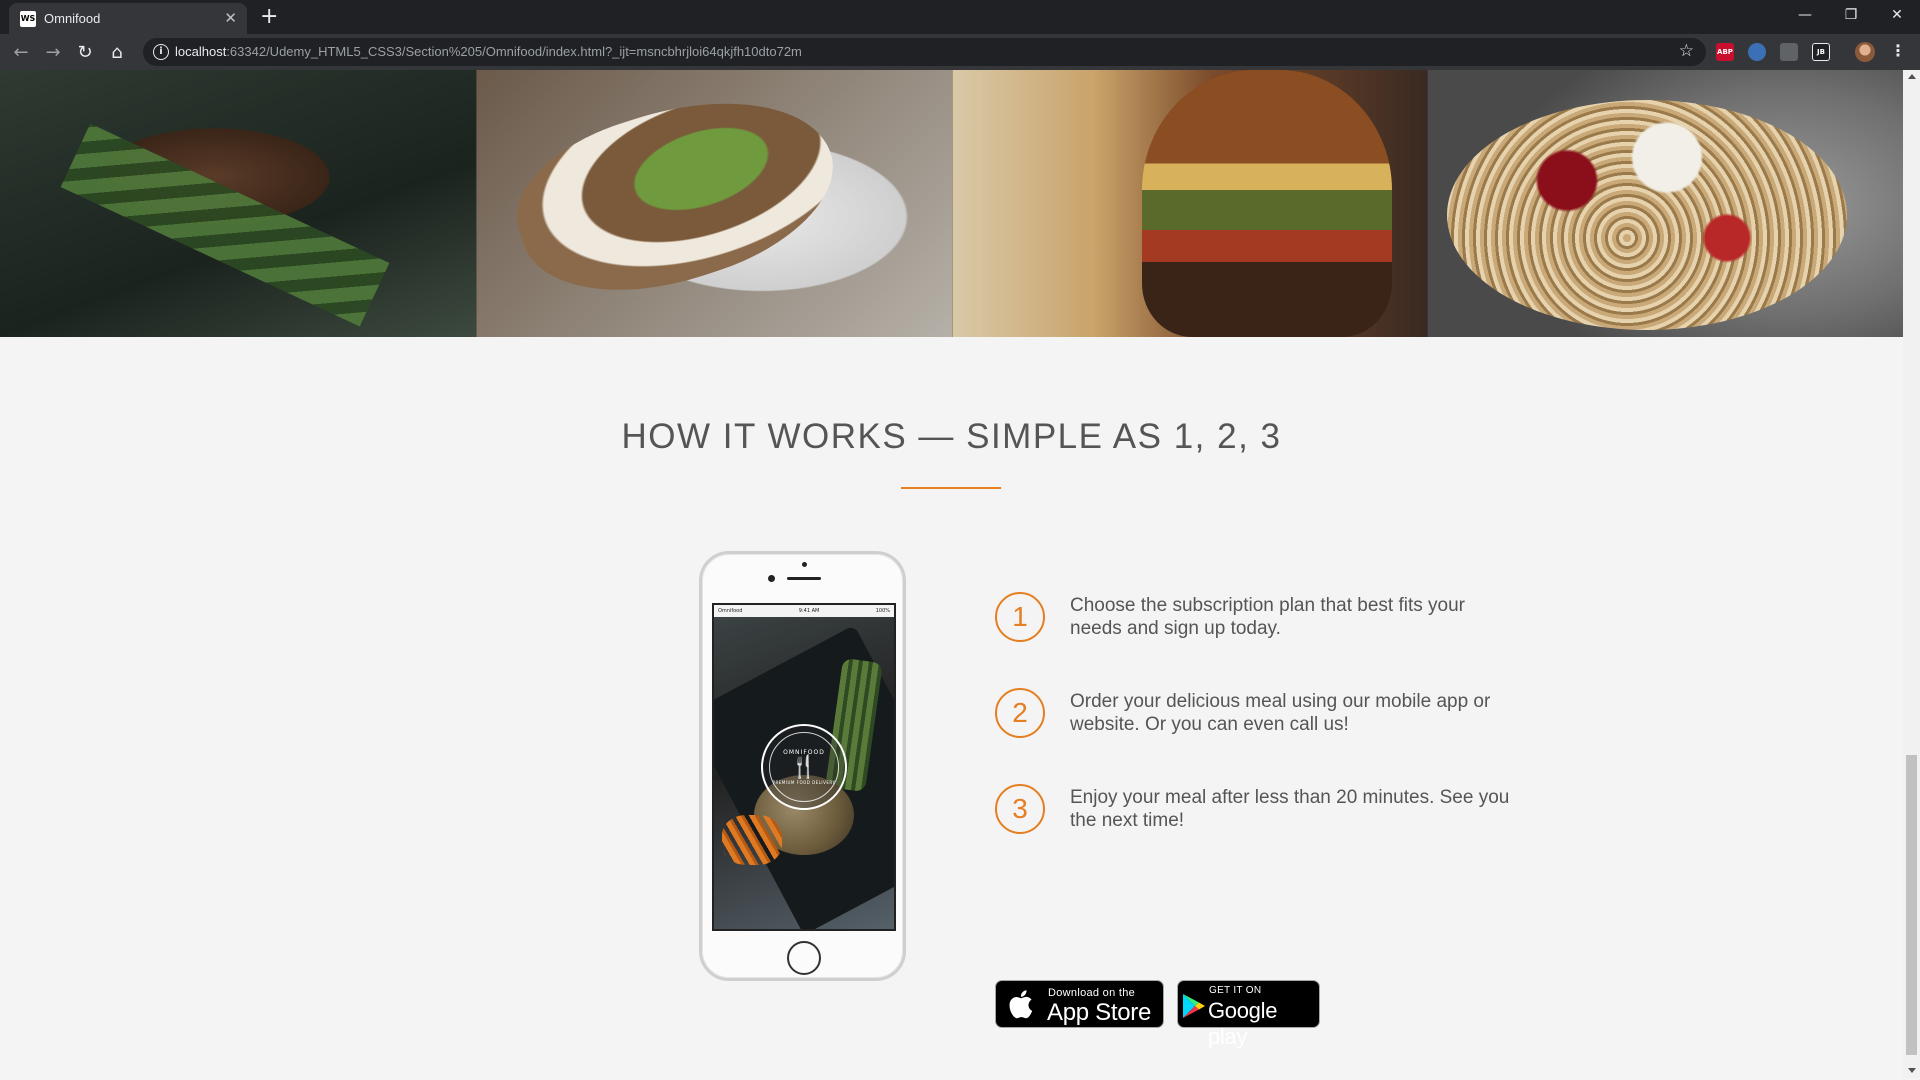 The image size is (1920, 1080). Describe the element at coordinates (161, 52) in the screenshot. I see `info-icon: i` at that location.